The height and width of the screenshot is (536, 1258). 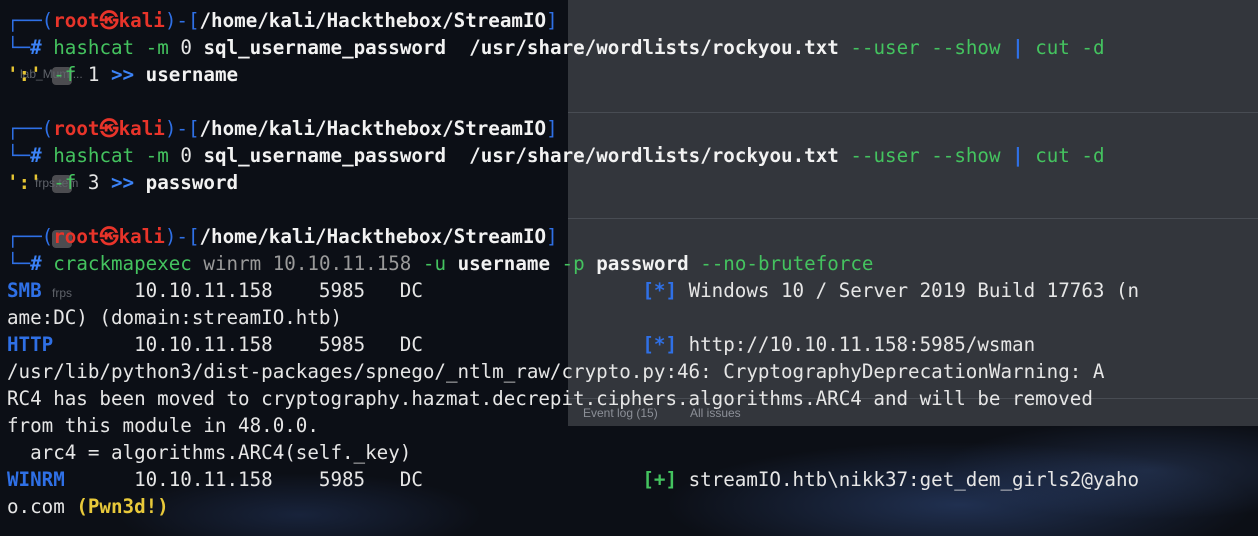 What do you see at coordinates (24, 290) in the screenshot?
I see `protocol-label: SMB` at bounding box center [24, 290].